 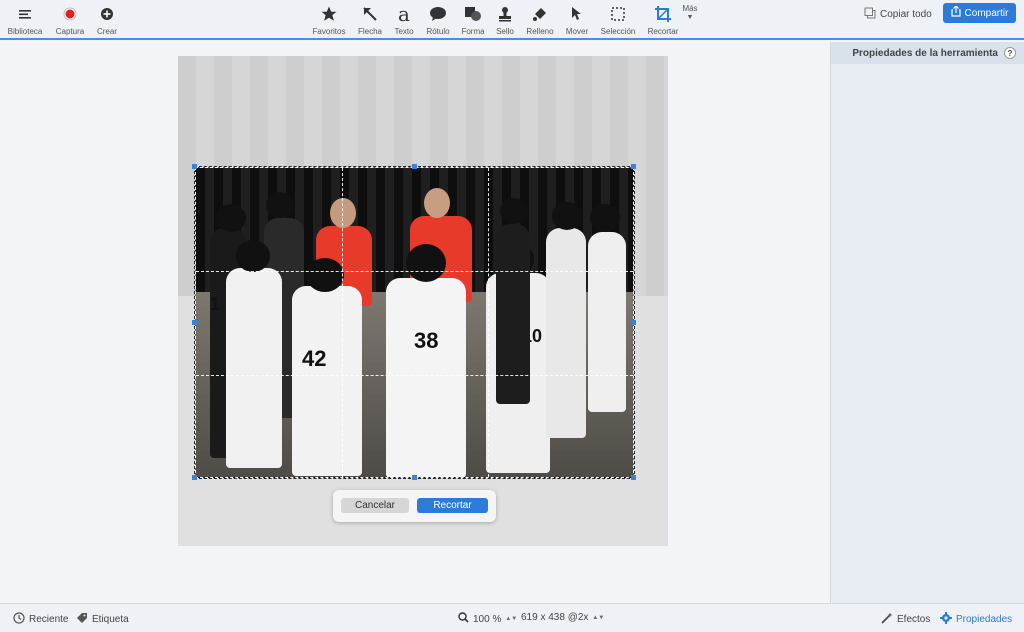 What do you see at coordinates (107, 14) in the screenshot?
I see `plus-circle-icon` at bounding box center [107, 14].